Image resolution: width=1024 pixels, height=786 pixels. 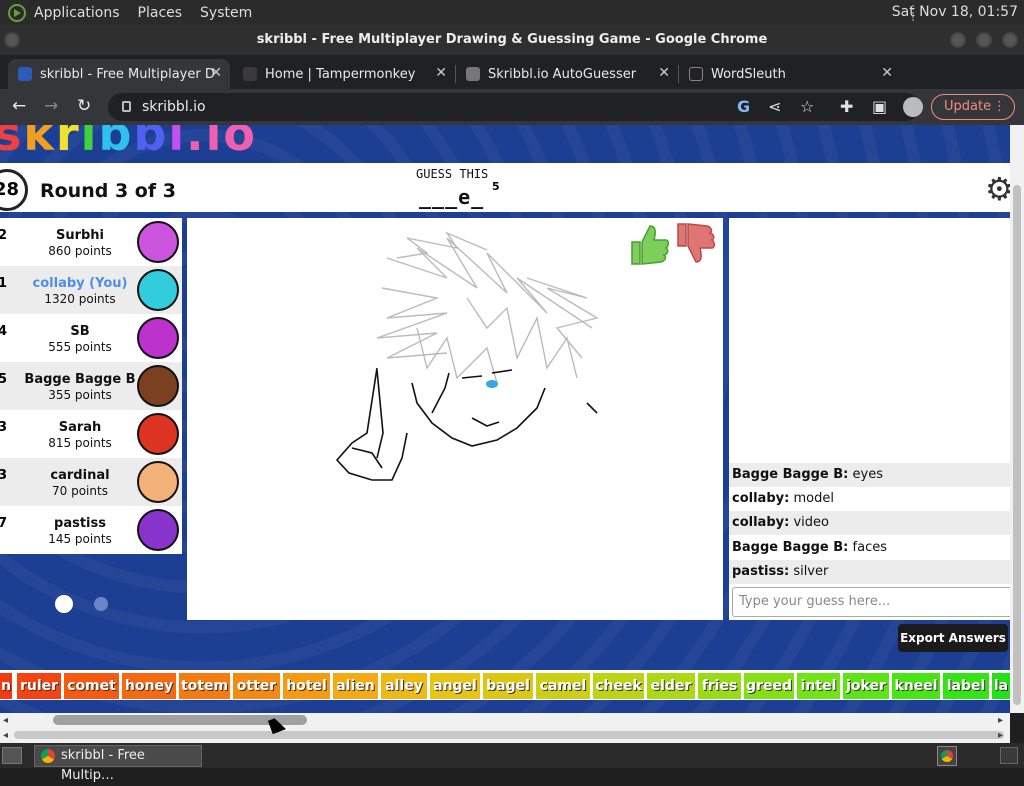 I want to click on player-points: 555 points, so click(x=80, y=347).